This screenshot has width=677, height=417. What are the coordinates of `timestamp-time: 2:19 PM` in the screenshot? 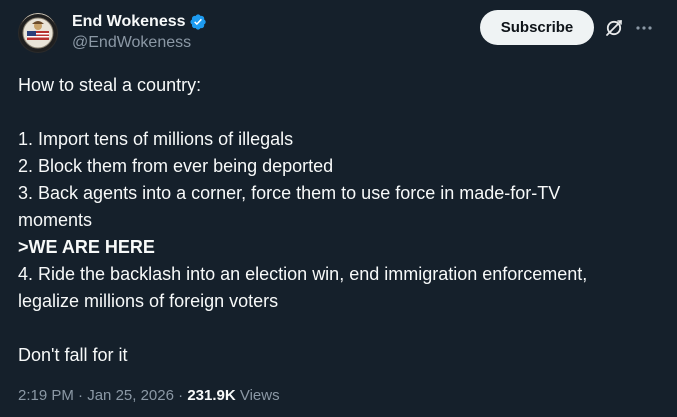 It's located at (46, 395).